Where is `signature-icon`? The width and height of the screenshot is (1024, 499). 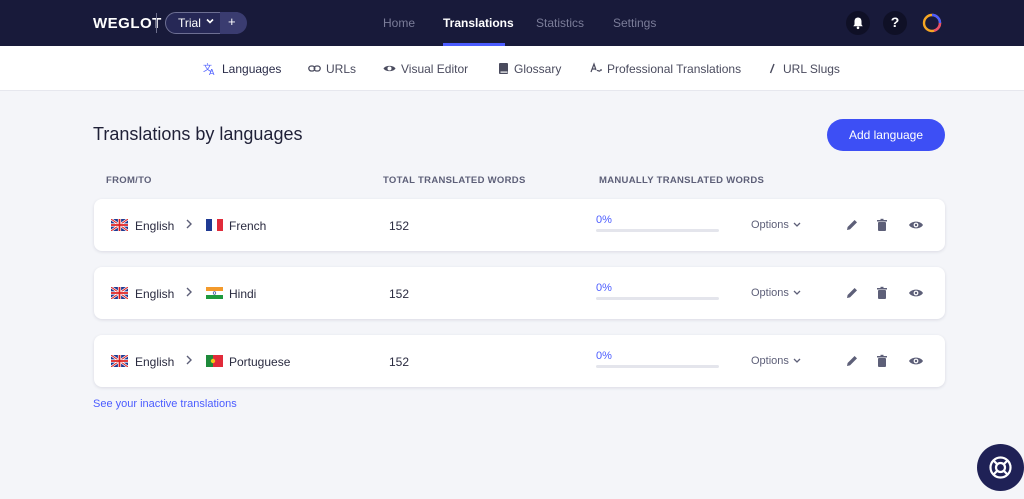
signature-icon is located at coordinates (596, 67).